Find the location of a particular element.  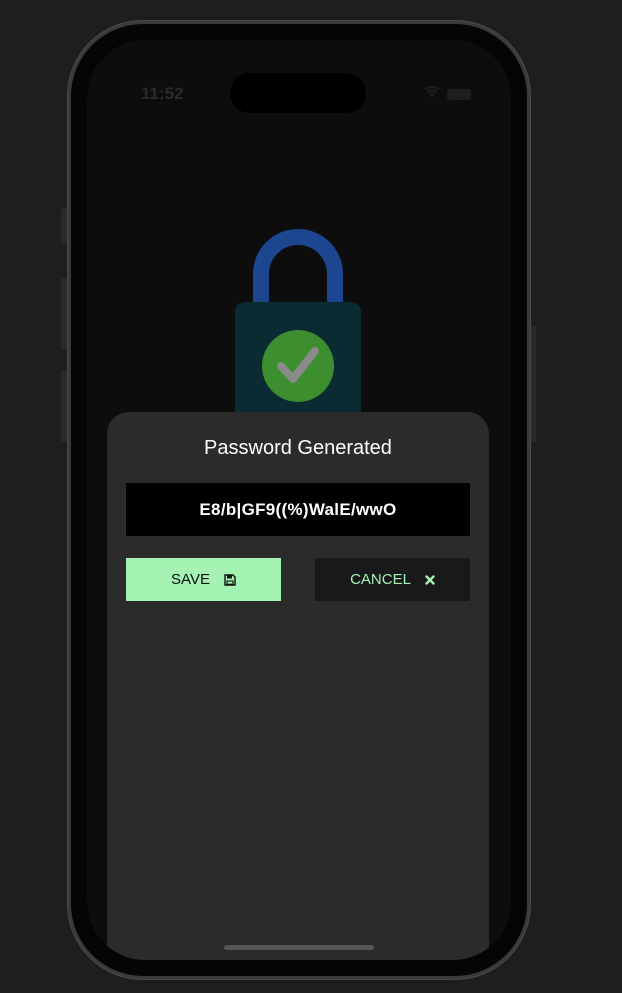

x-icon is located at coordinates (430, 579).